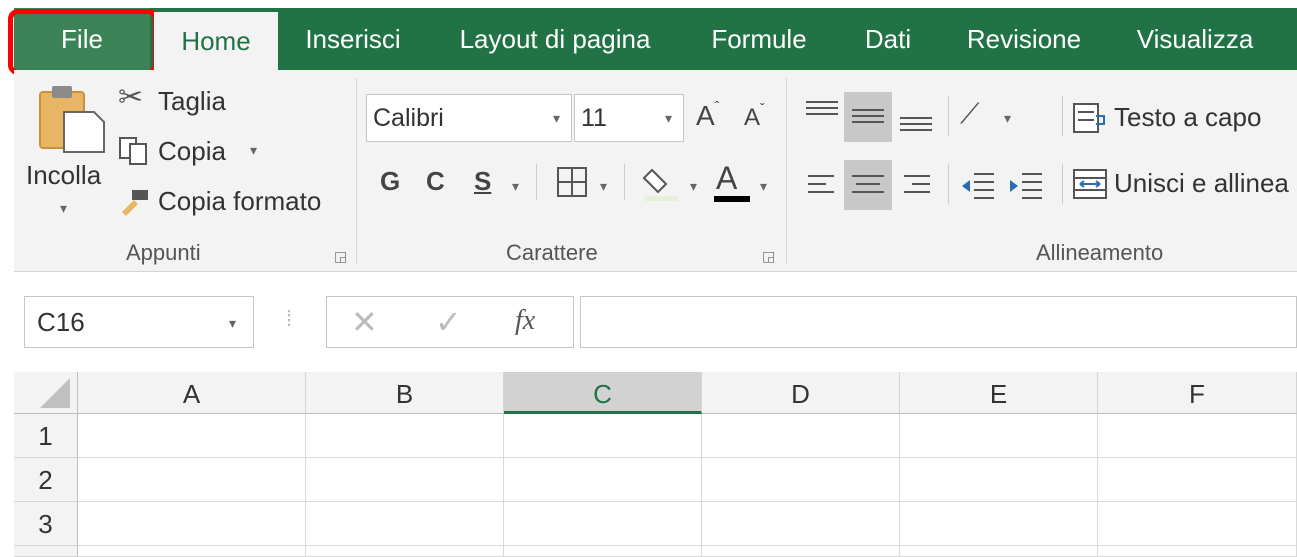 This screenshot has height=557, width=1297. What do you see at coordinates (759, 39) in the screenshot?
I see `tab-formule: Formule` at bounding box center [759, 39].